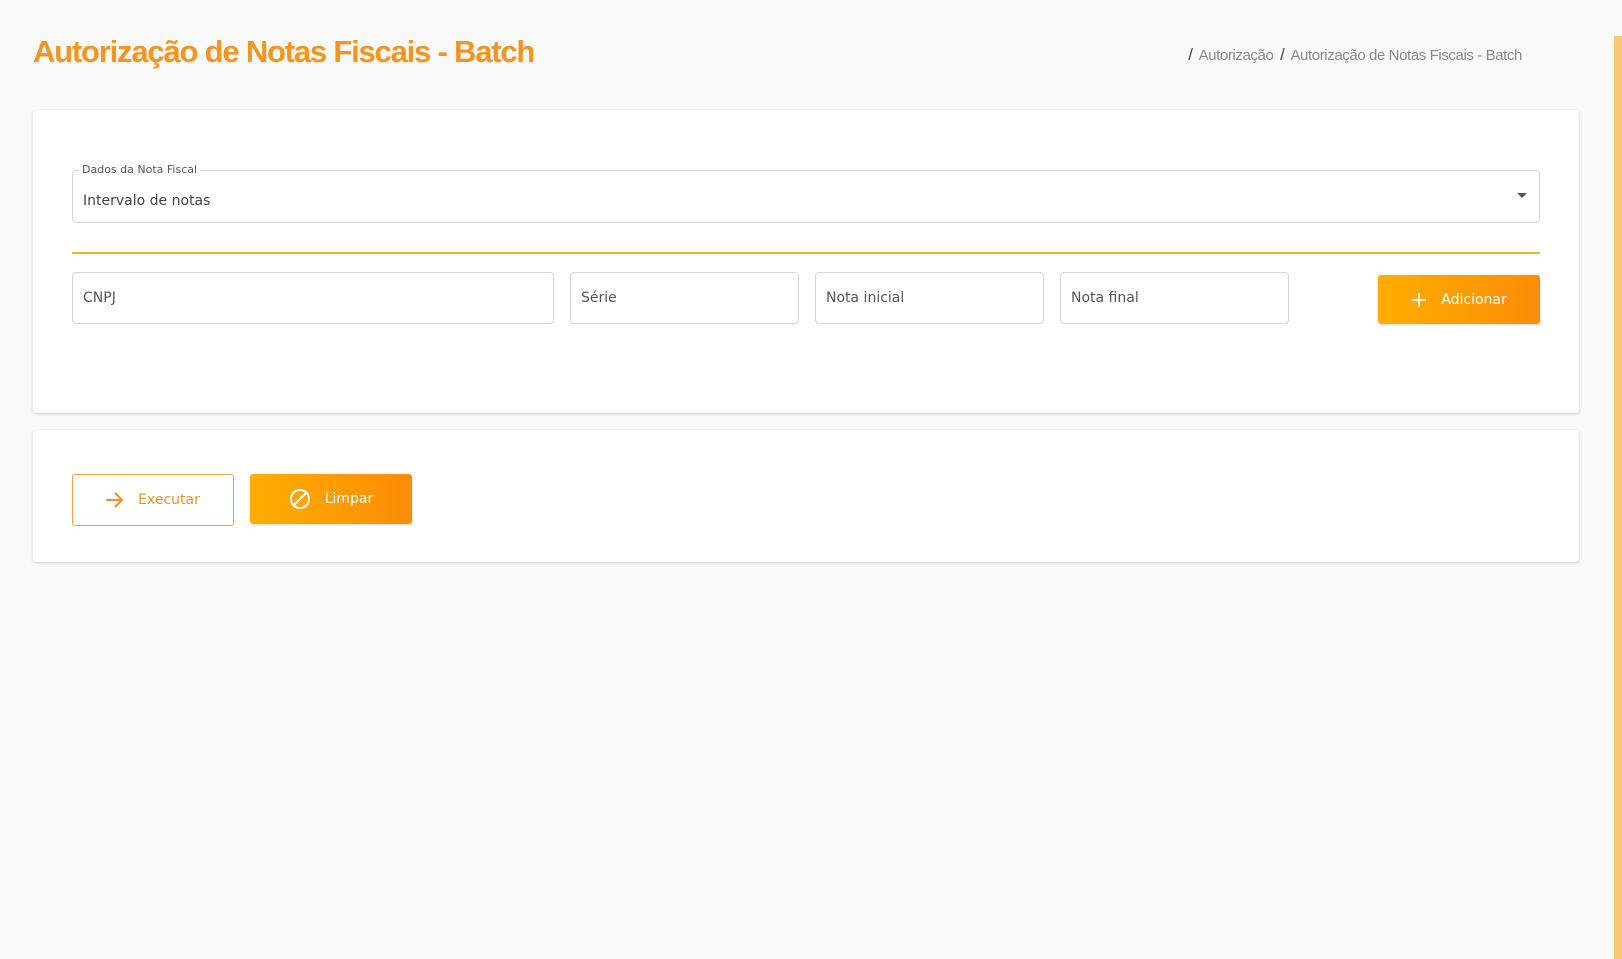 The image size is (1622, 959). What do you see at coordinates (169, 500) in the screenshot?
I see `execute-button-label: Executar` at bounding box center [169, 500].